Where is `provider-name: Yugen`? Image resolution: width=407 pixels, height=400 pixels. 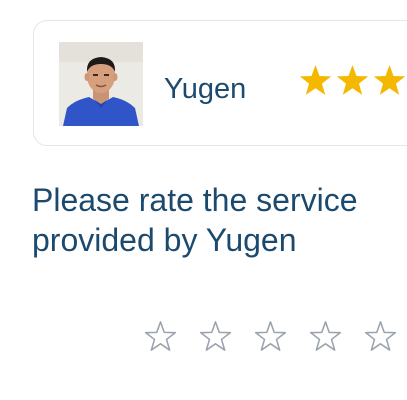
provider-name: Yugen is located at coordinates (205, 89).